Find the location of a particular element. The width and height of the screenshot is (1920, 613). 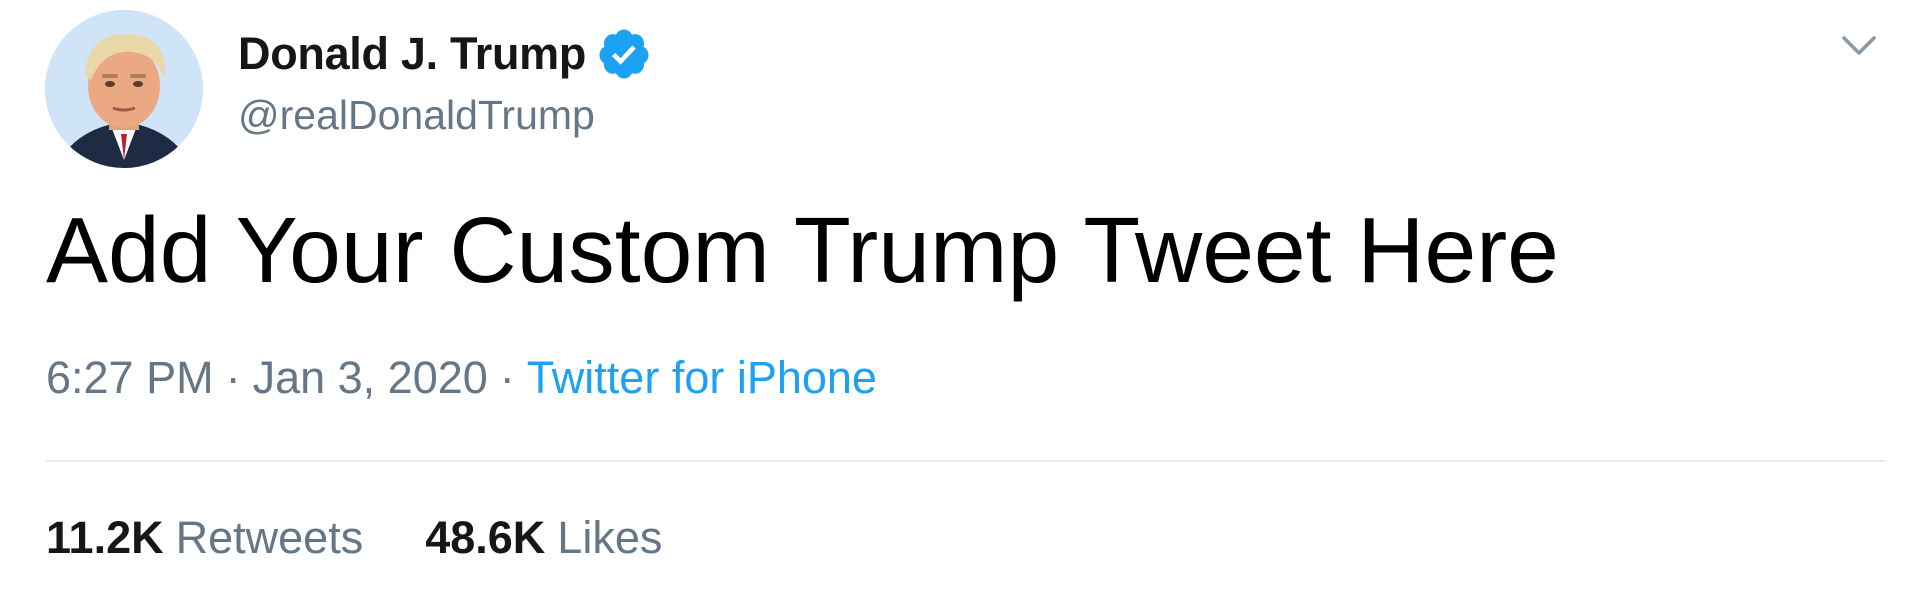

likes-count: 48.6K is located at coordinates (485, 537).